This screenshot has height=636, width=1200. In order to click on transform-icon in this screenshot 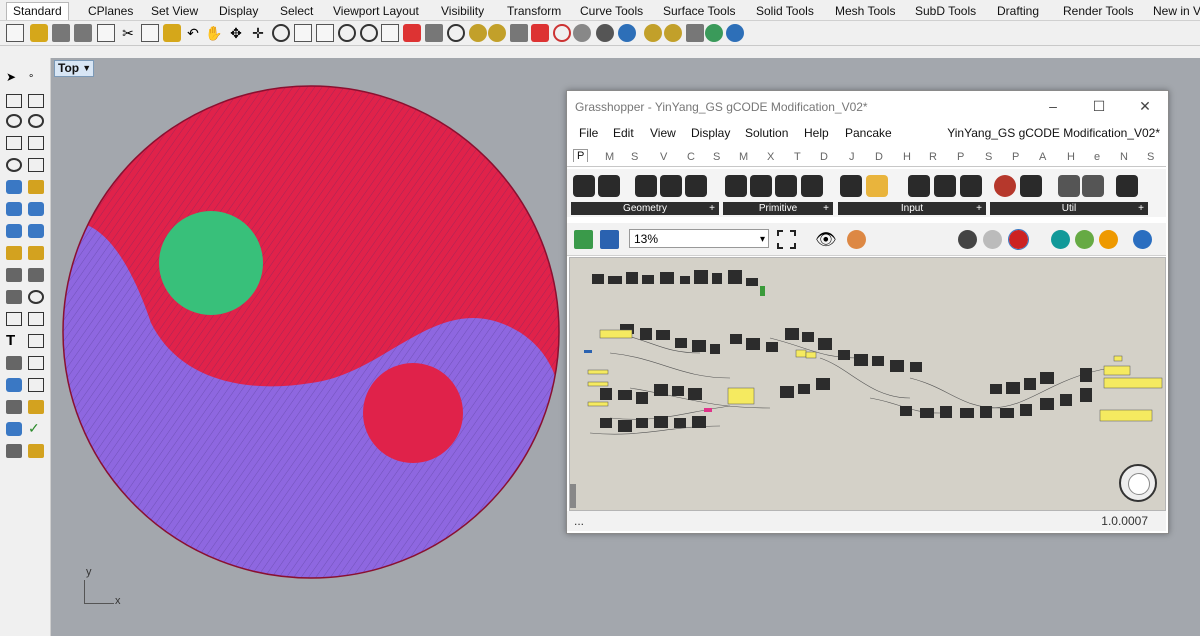, I will do `click(14, 275)`.